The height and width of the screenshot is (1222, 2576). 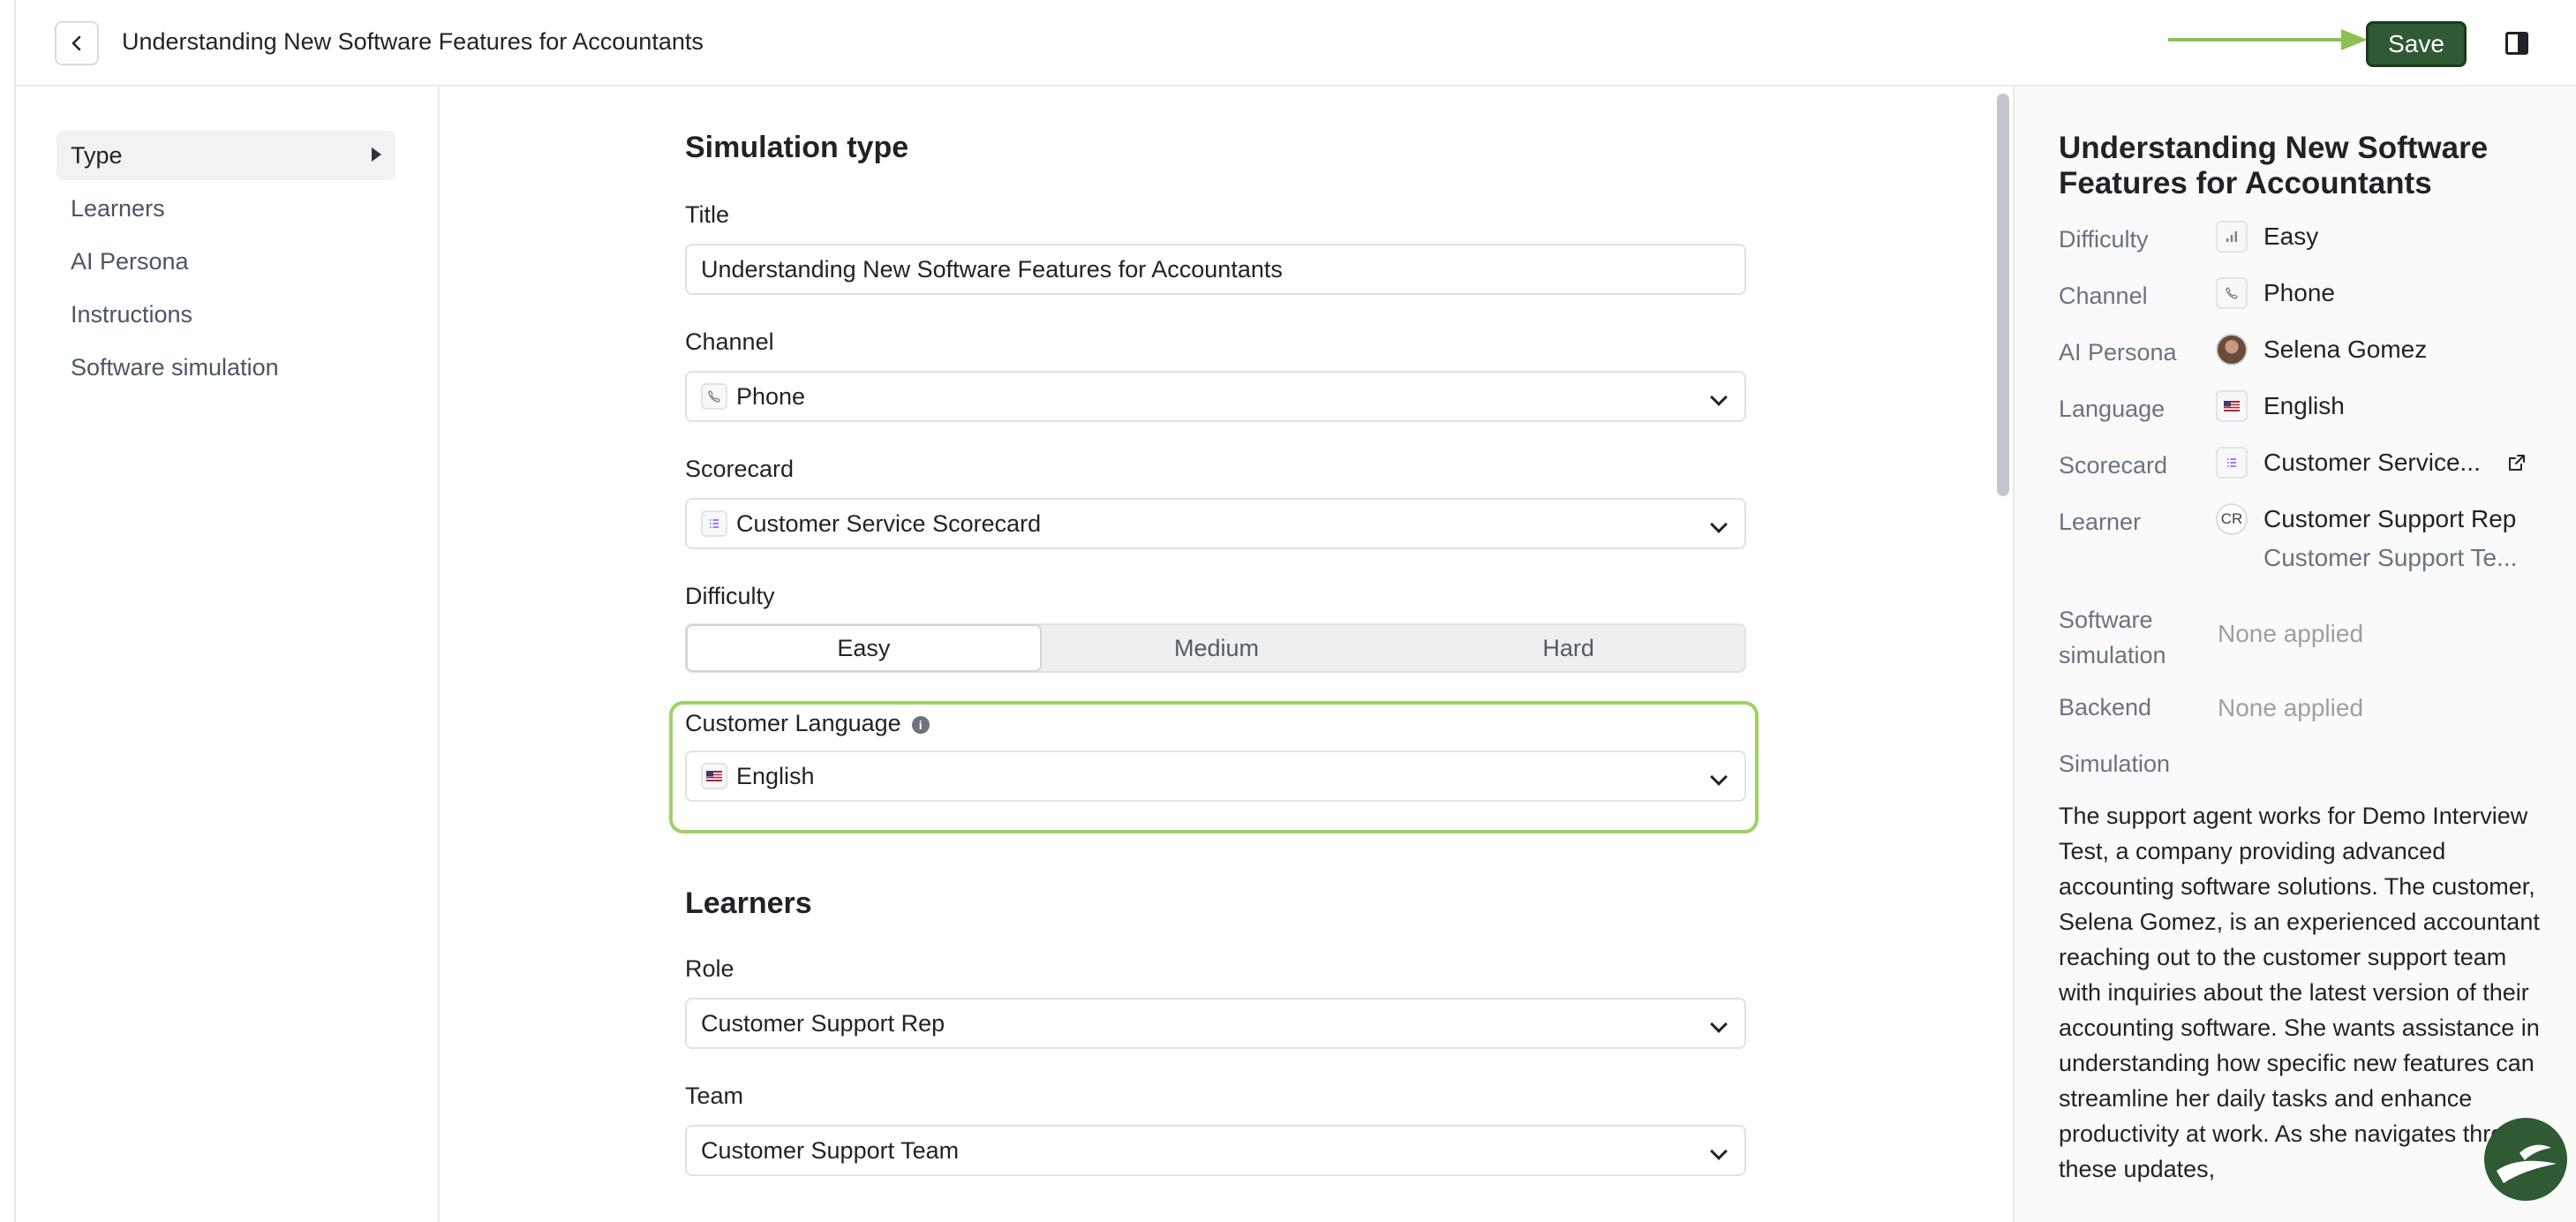 What do you see at coordinates (740, 469) in the screenshot?
I see `scorecard-label: Scorecard` at bounding box center [740, 469].